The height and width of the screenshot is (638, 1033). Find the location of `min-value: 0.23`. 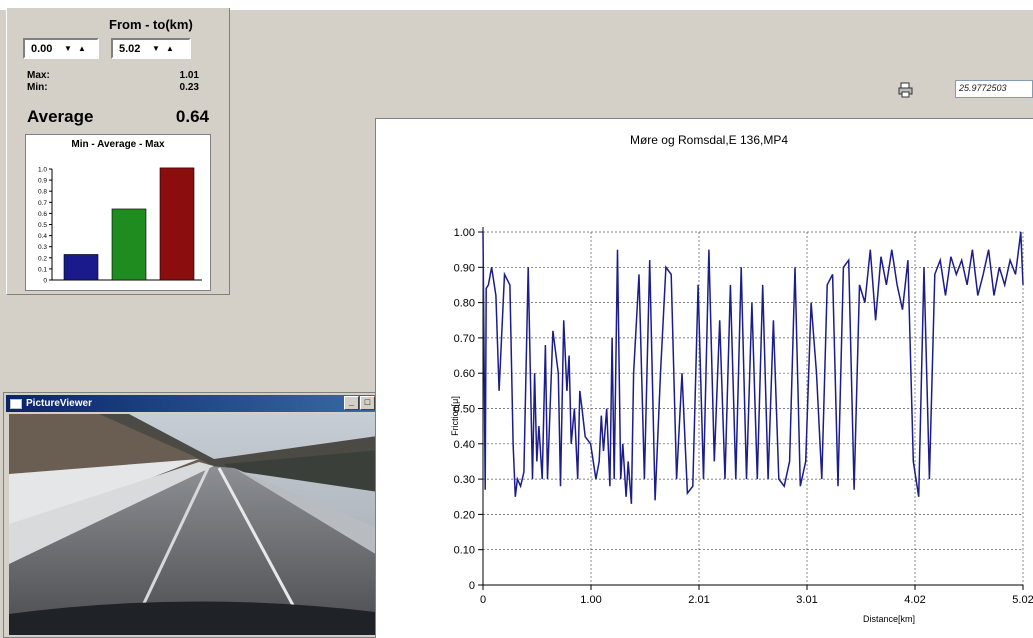

min-value: 0.23 is located at coordinates (189, 87).